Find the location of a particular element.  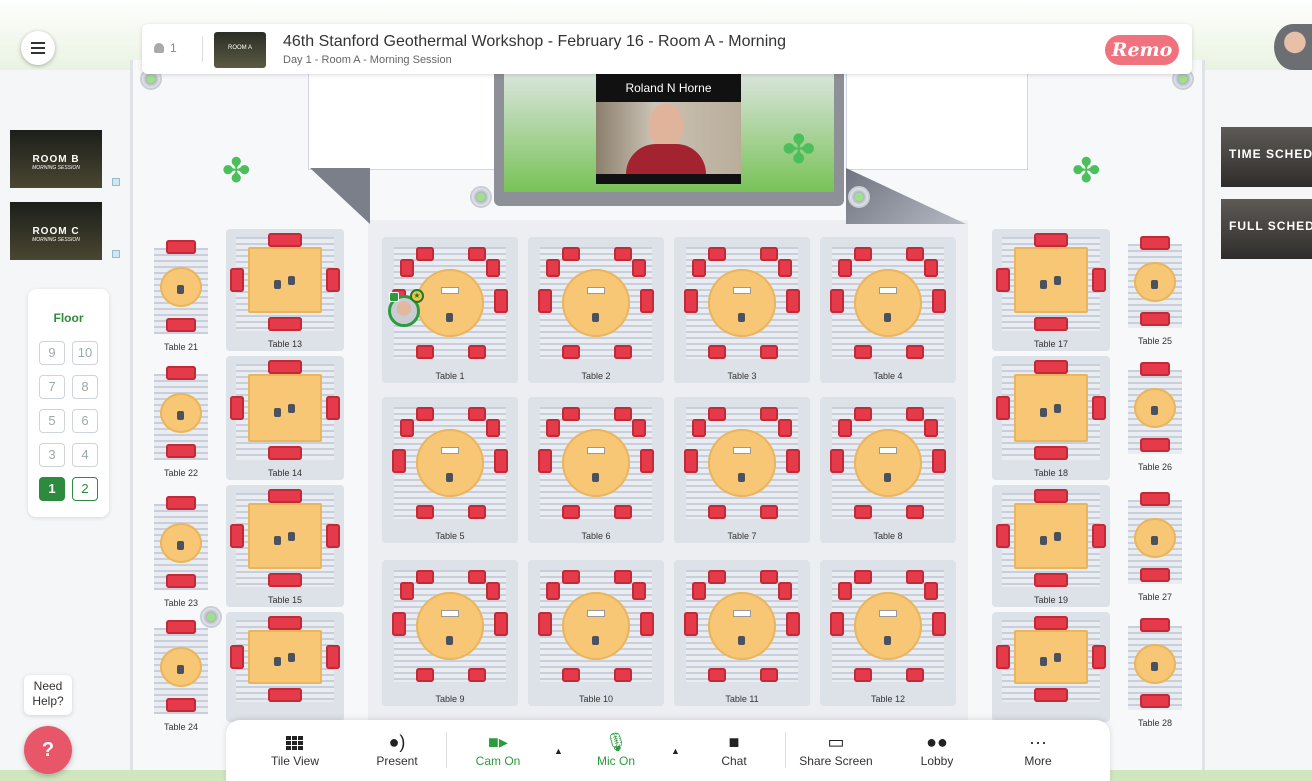

tile-view-button: Tile View is located at coordinates (295, 749).